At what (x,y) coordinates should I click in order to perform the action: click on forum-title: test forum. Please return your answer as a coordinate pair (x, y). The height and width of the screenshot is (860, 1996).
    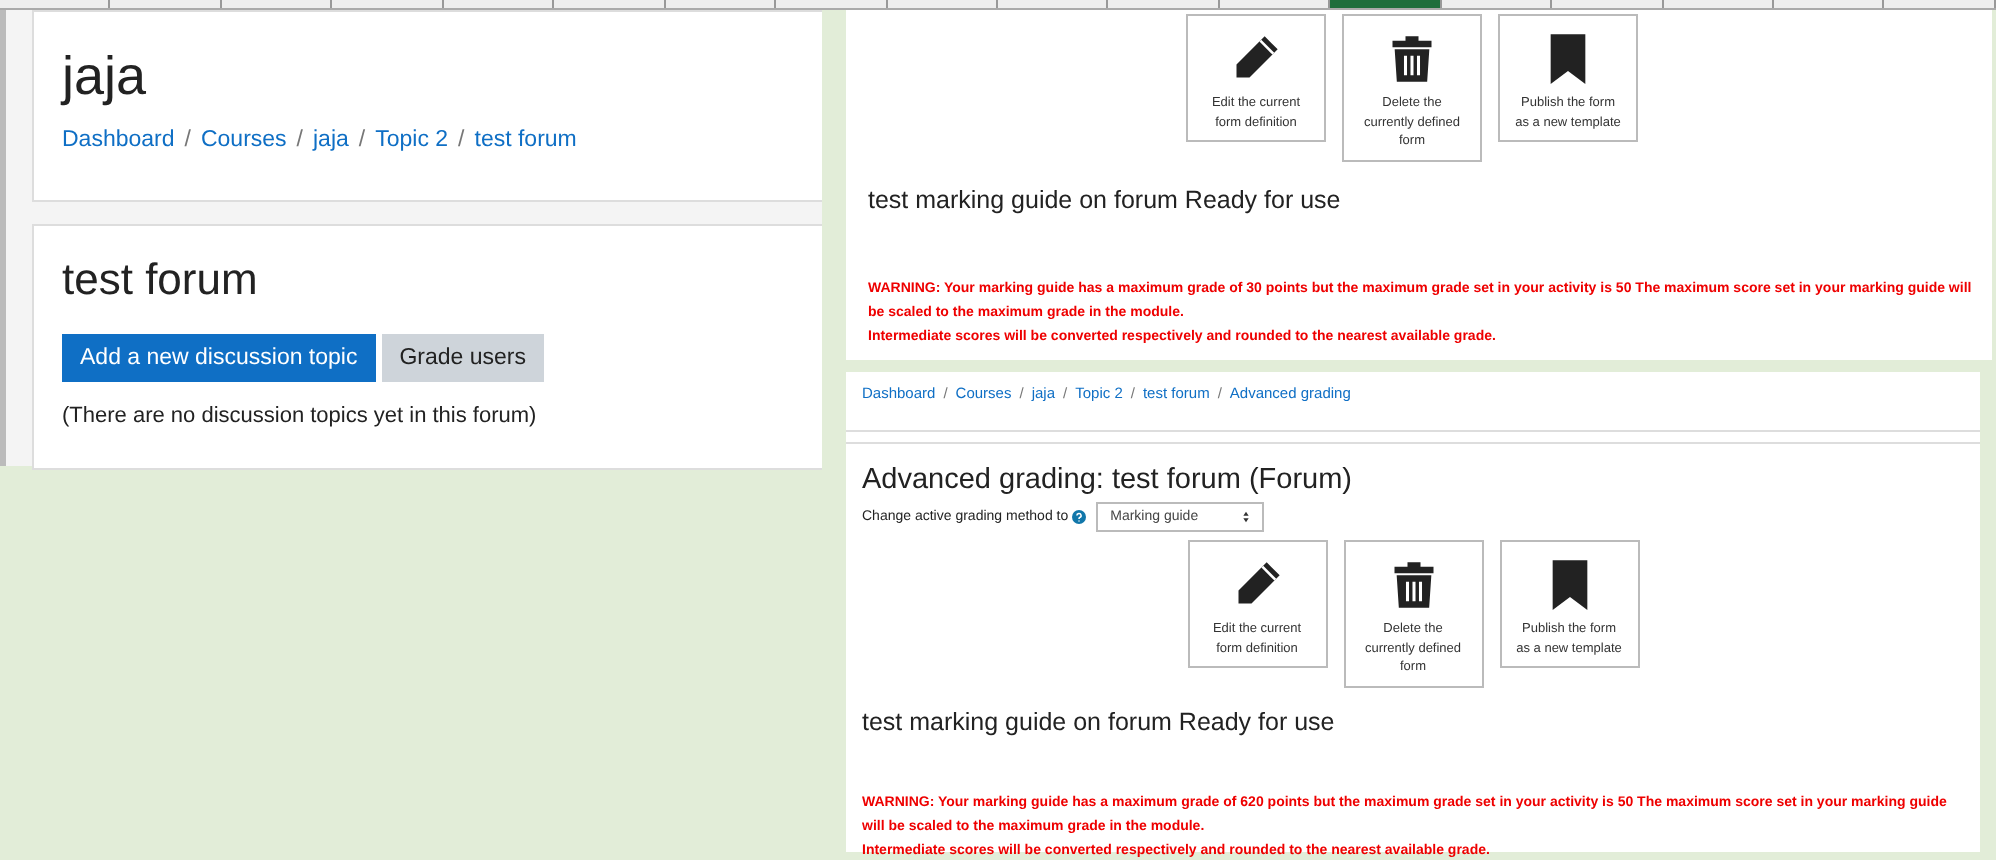
    Looking at the image, I should click on (161, 280).